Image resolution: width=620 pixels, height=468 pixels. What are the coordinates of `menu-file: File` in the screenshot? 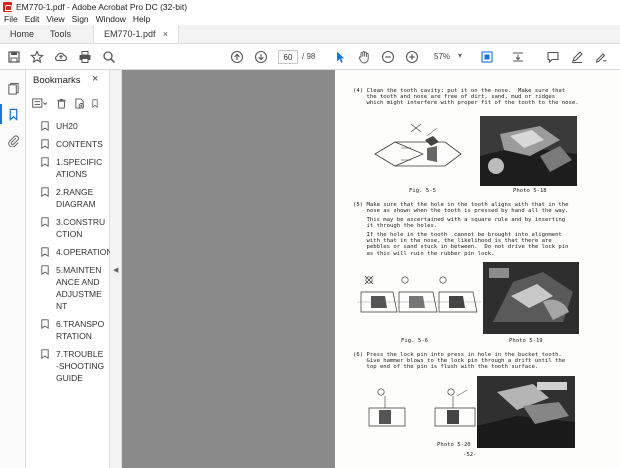 It's located at (11, 19).